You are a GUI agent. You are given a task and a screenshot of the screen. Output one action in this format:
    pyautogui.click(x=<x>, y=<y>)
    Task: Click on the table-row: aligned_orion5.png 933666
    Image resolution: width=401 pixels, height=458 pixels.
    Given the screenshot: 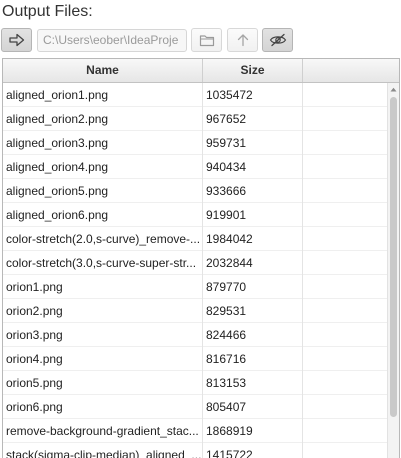 What is the action you would take?
    pyautogui.click(x=195, y=191)
    